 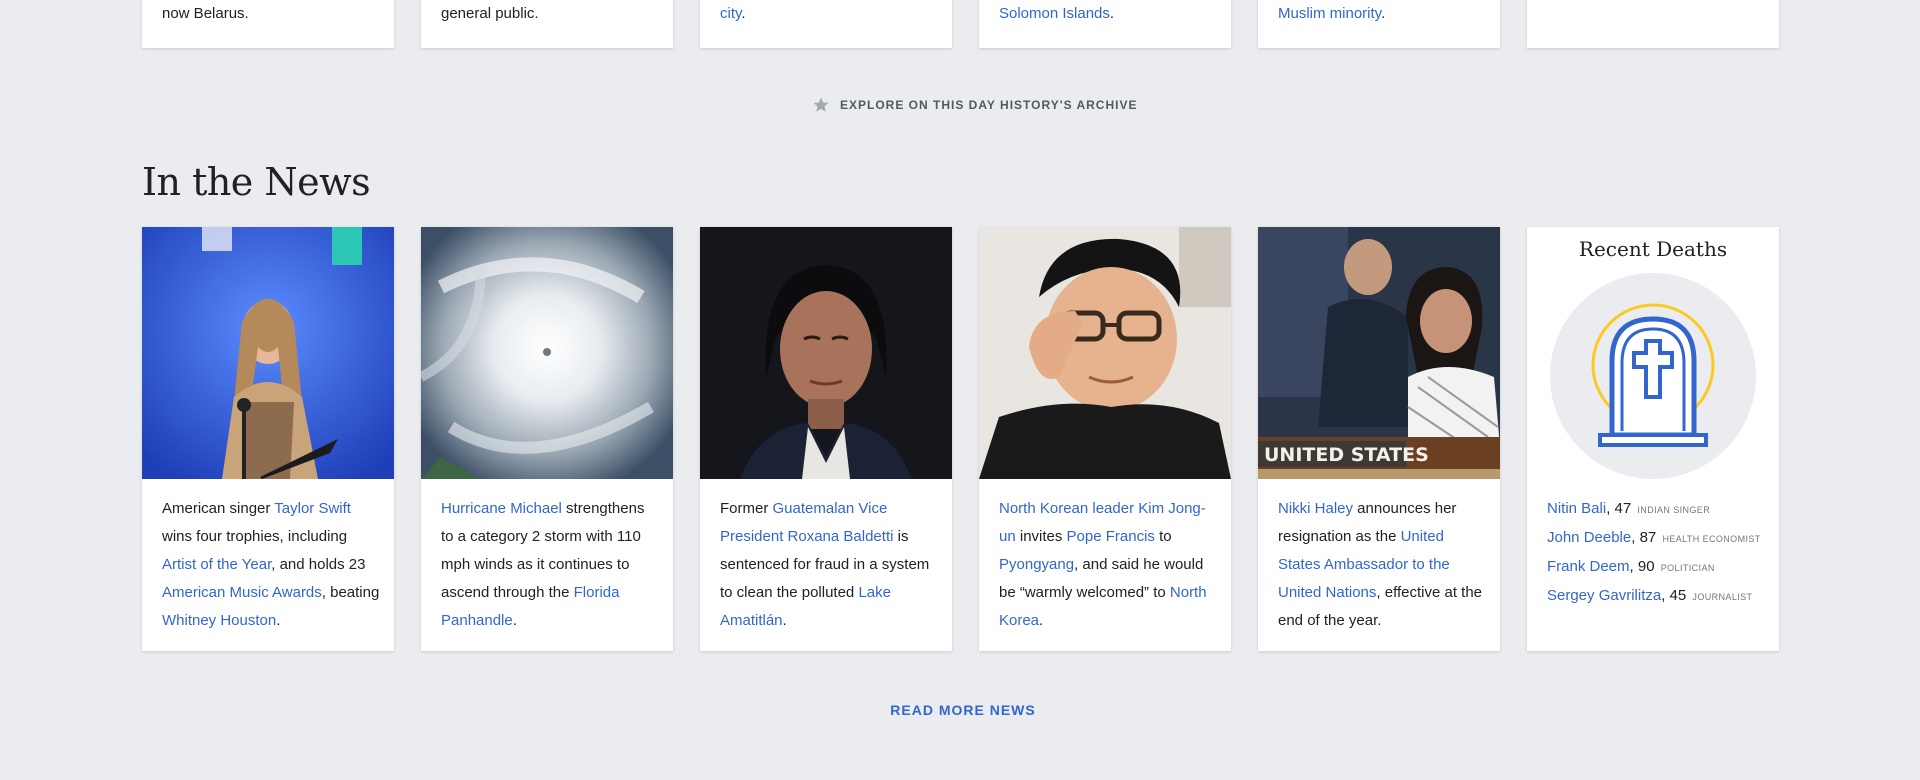 I want to click on on-this-day-card: city., so click(x=826, y=24).